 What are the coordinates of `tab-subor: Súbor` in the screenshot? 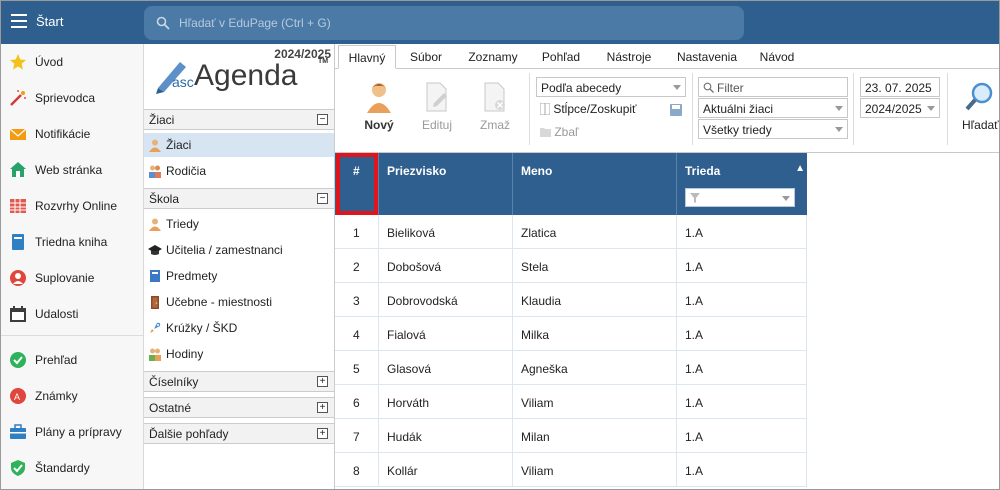 It's located at (426, 57).